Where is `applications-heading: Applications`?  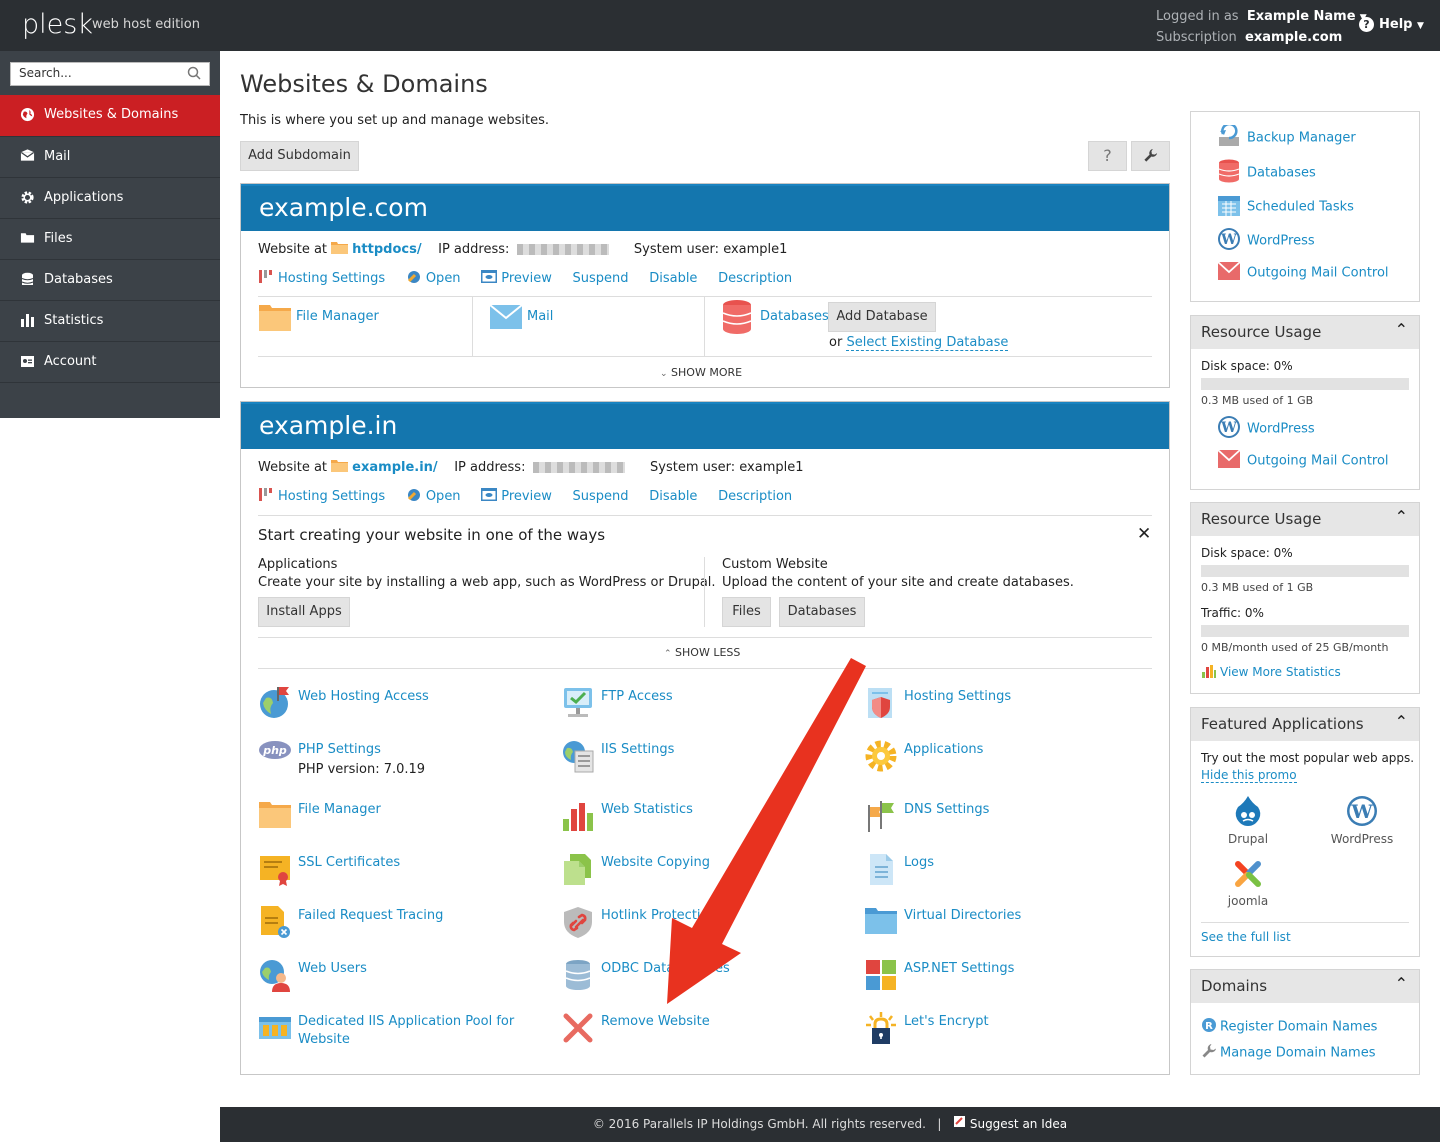
applications-heading: Applications is located at coordinates (298, 564).